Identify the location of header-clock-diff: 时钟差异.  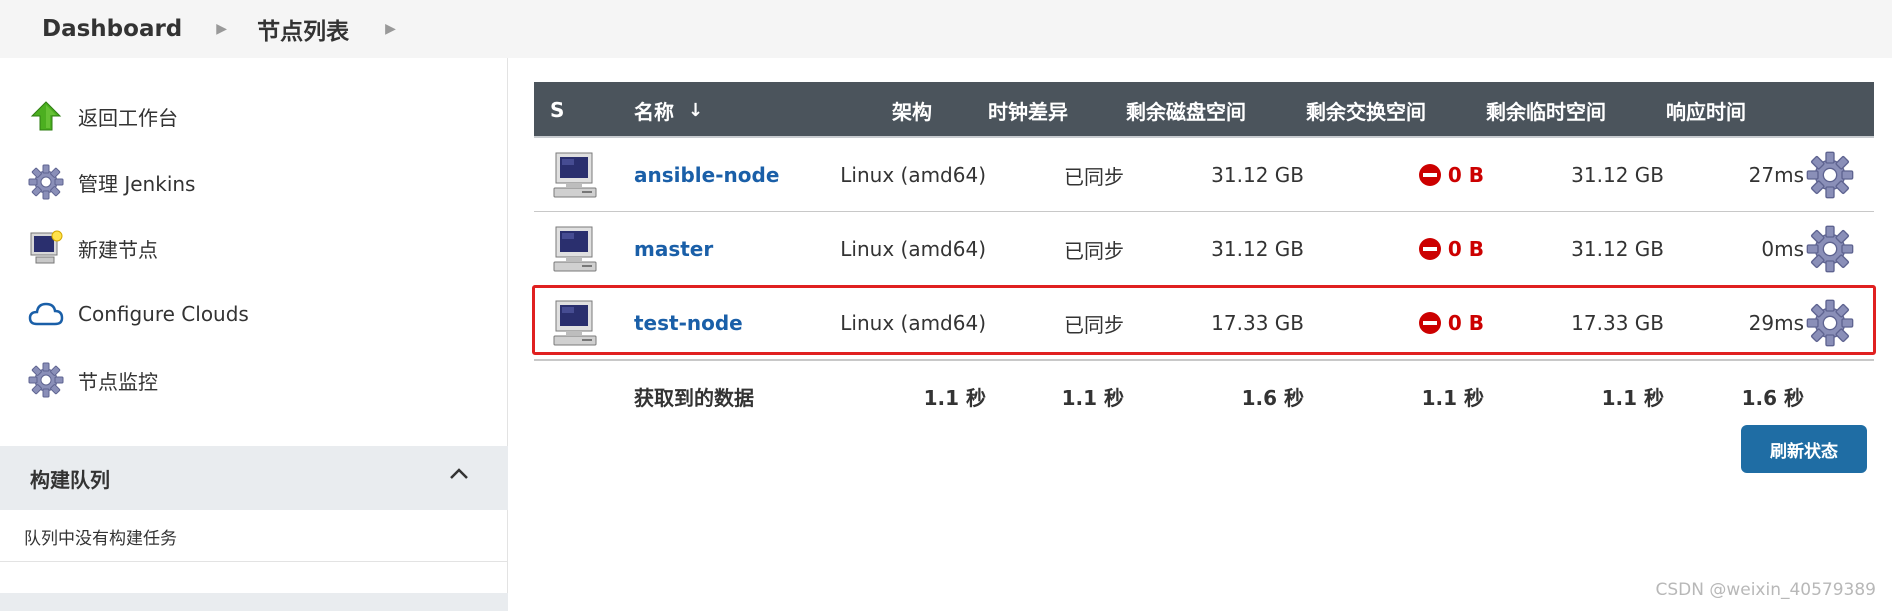
(1028, 110).